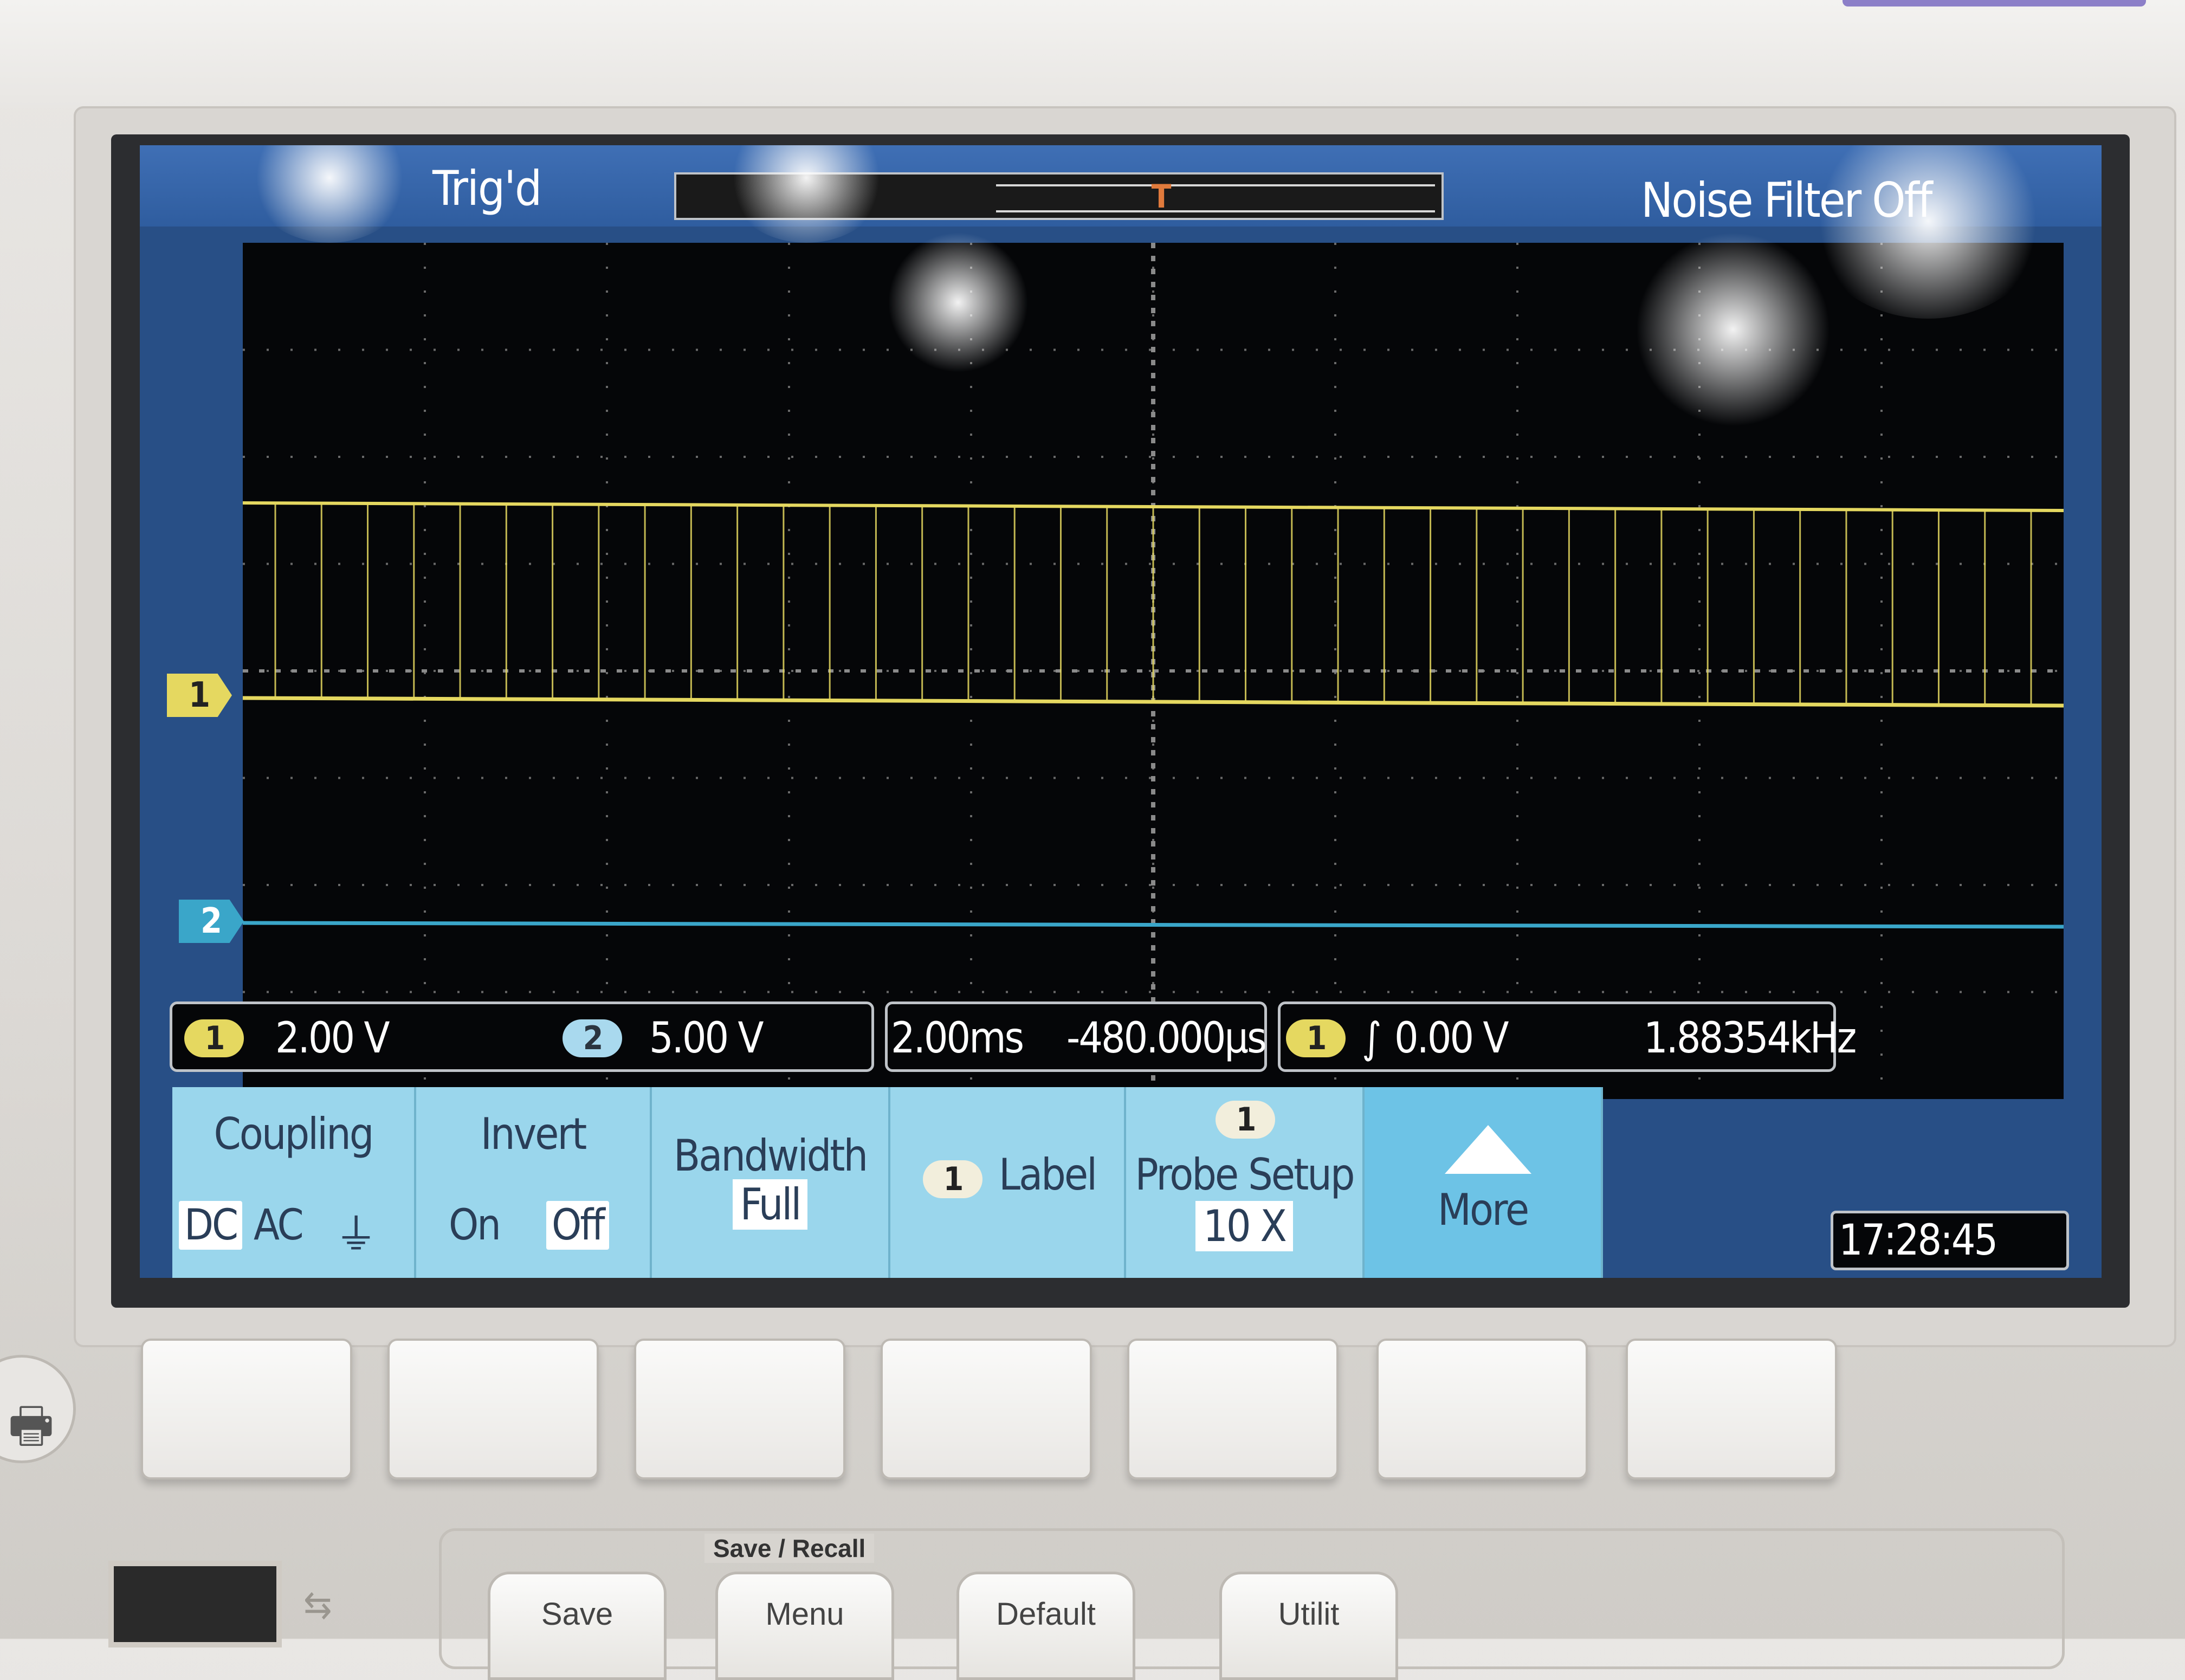  Describe the element at coordinates (195, 1604) in the screenshot. I see `usb-port` at that location.